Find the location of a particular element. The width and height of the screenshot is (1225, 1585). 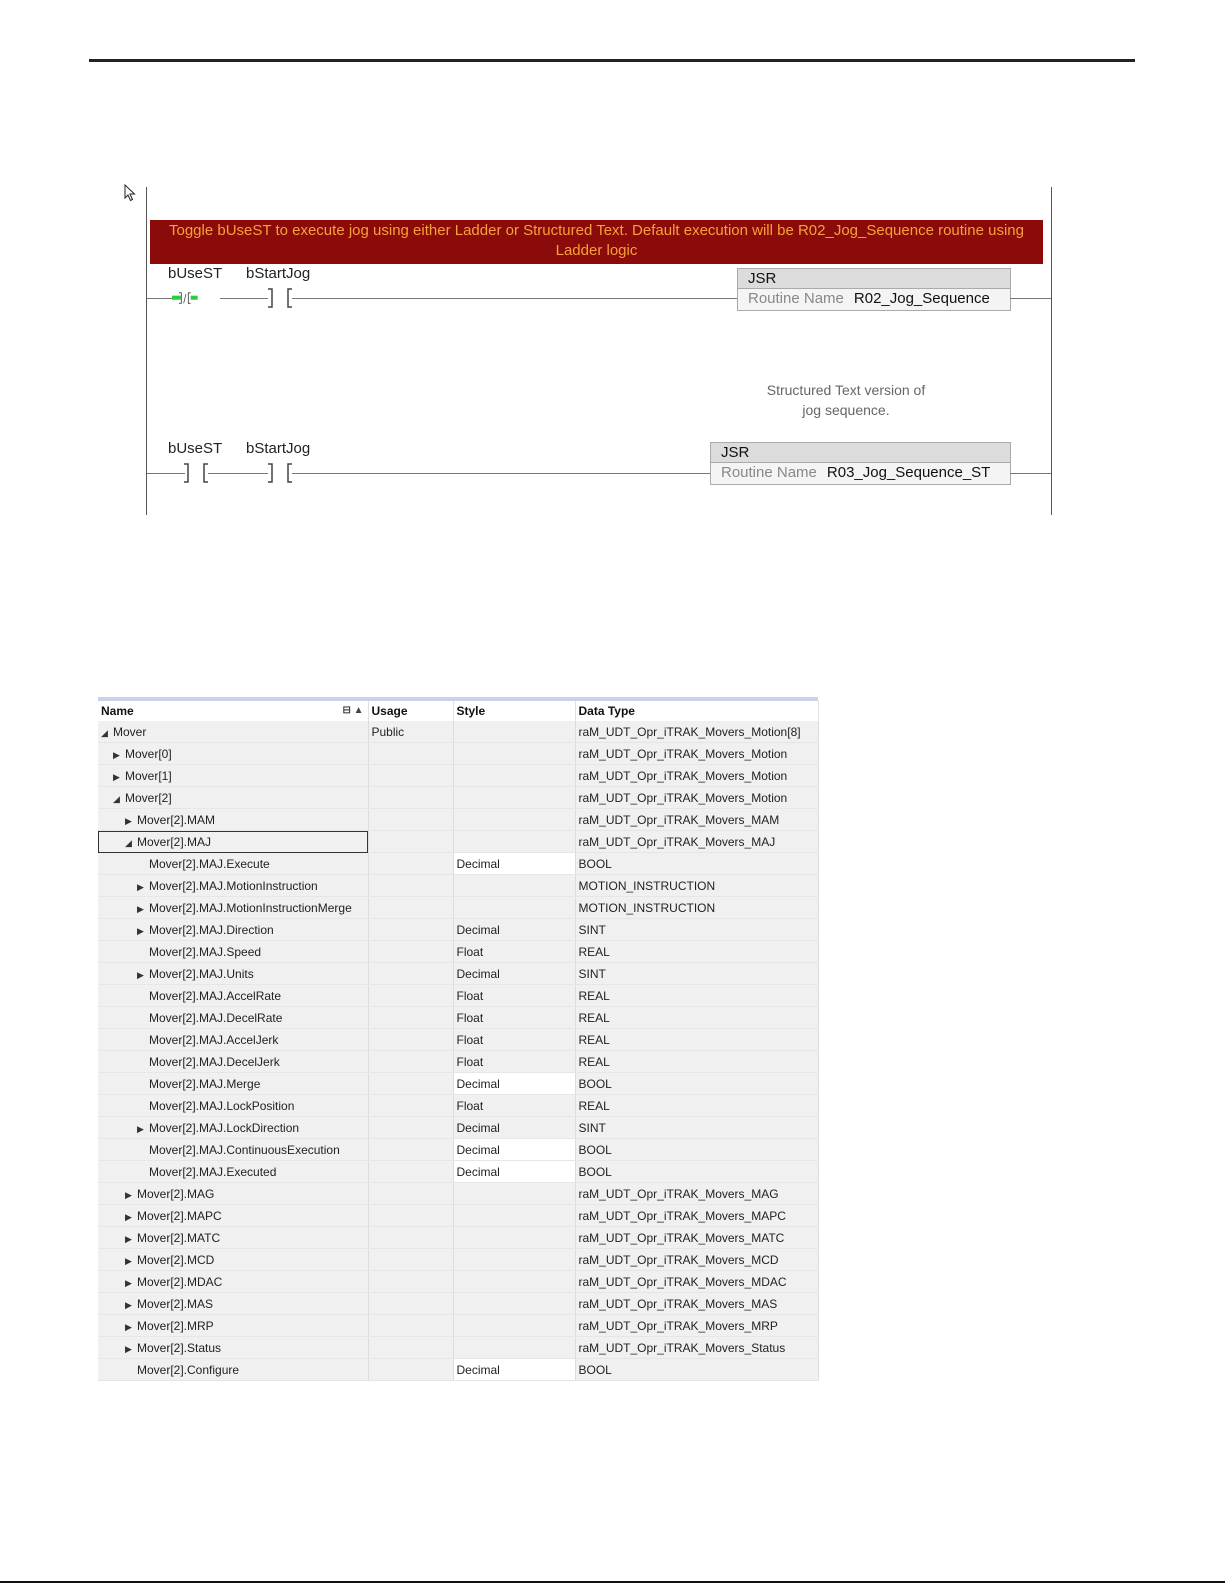

table-row: Mover[2].MAJ.Merge Decimal BOOL is located at coordinates (458, 1083).